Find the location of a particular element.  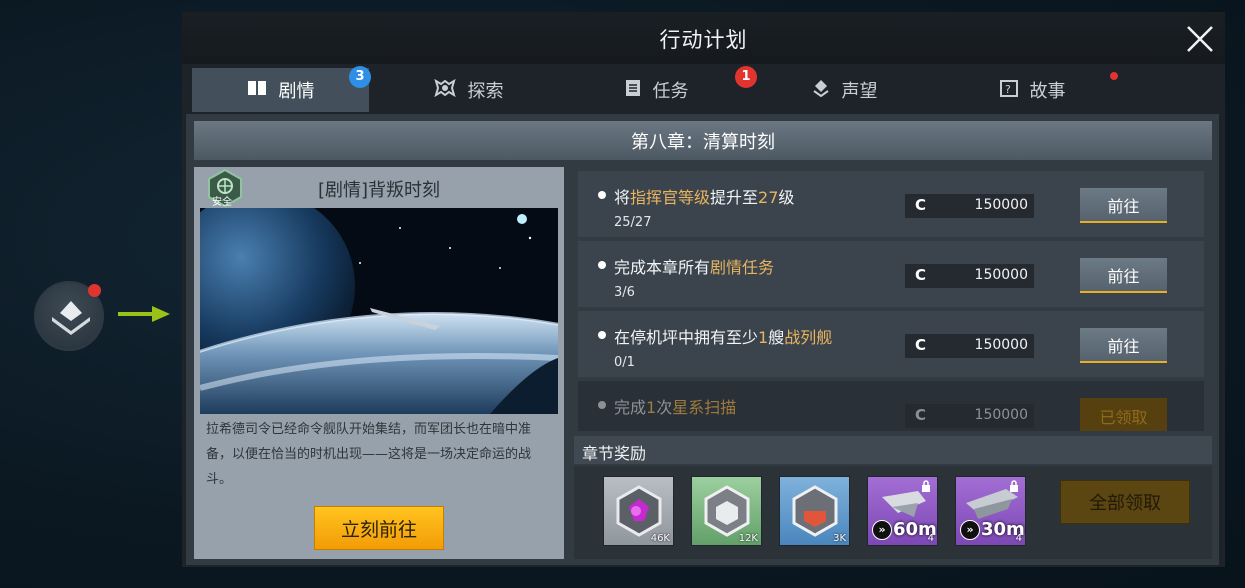

task-row: 在停机坪中拥有至少1艘战列舰 0/1 C 150000 前往 is located at coordinates (891, 344).